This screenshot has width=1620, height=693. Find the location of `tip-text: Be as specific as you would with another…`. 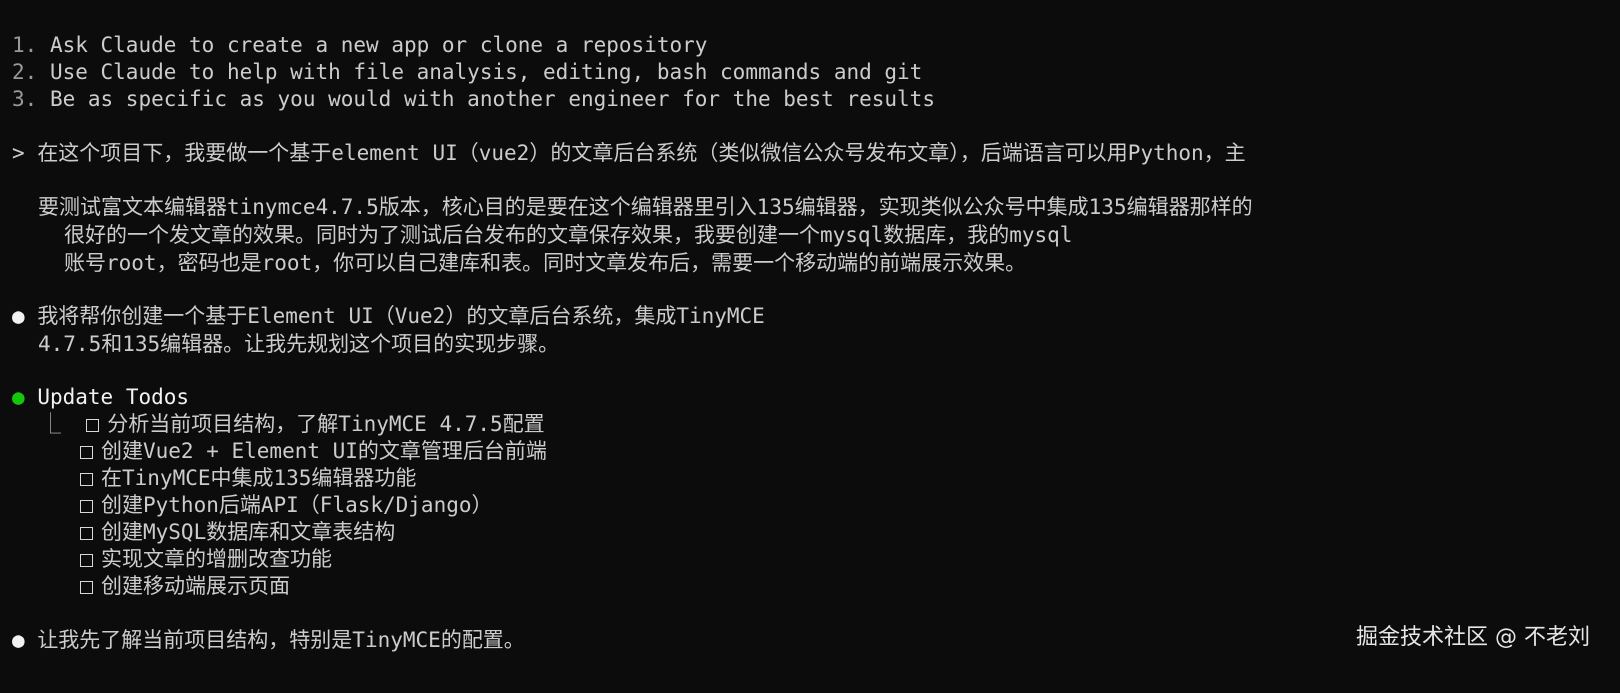

tip-text: Be as specific as you would with another… is located at coordinates (492, 99).